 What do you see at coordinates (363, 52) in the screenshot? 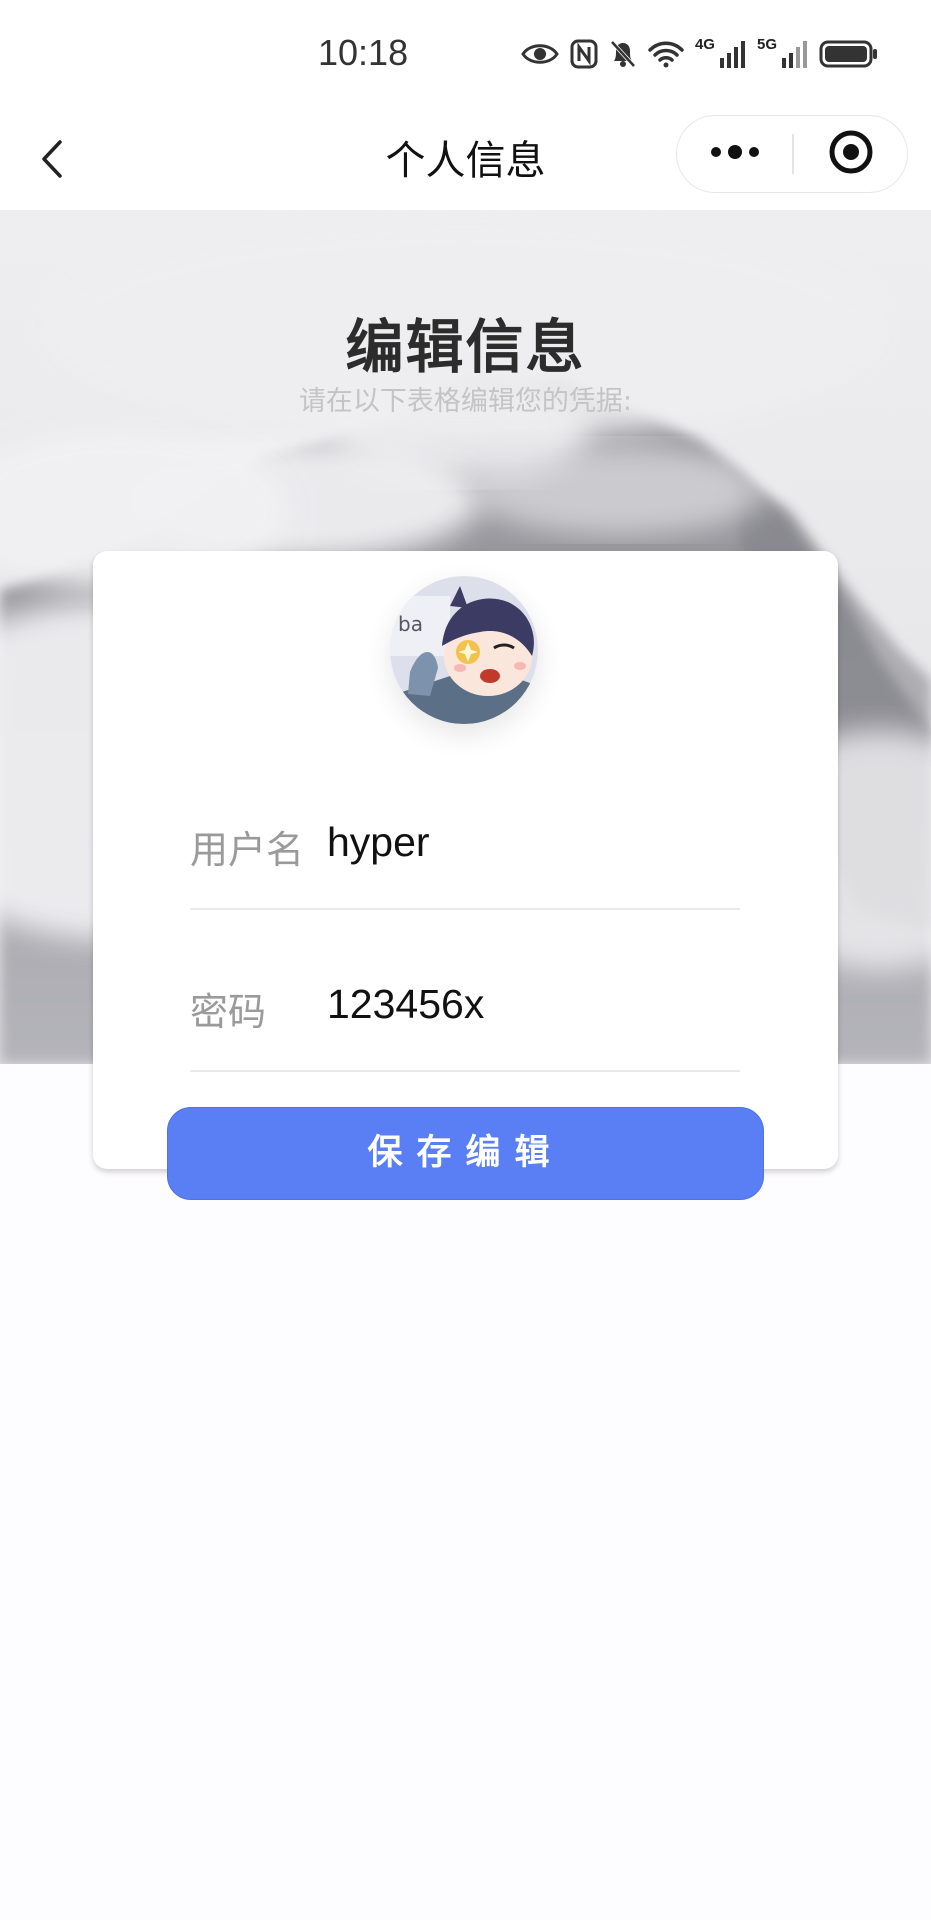
I see `status-time: 10:18` at bounding box center [363, 52].